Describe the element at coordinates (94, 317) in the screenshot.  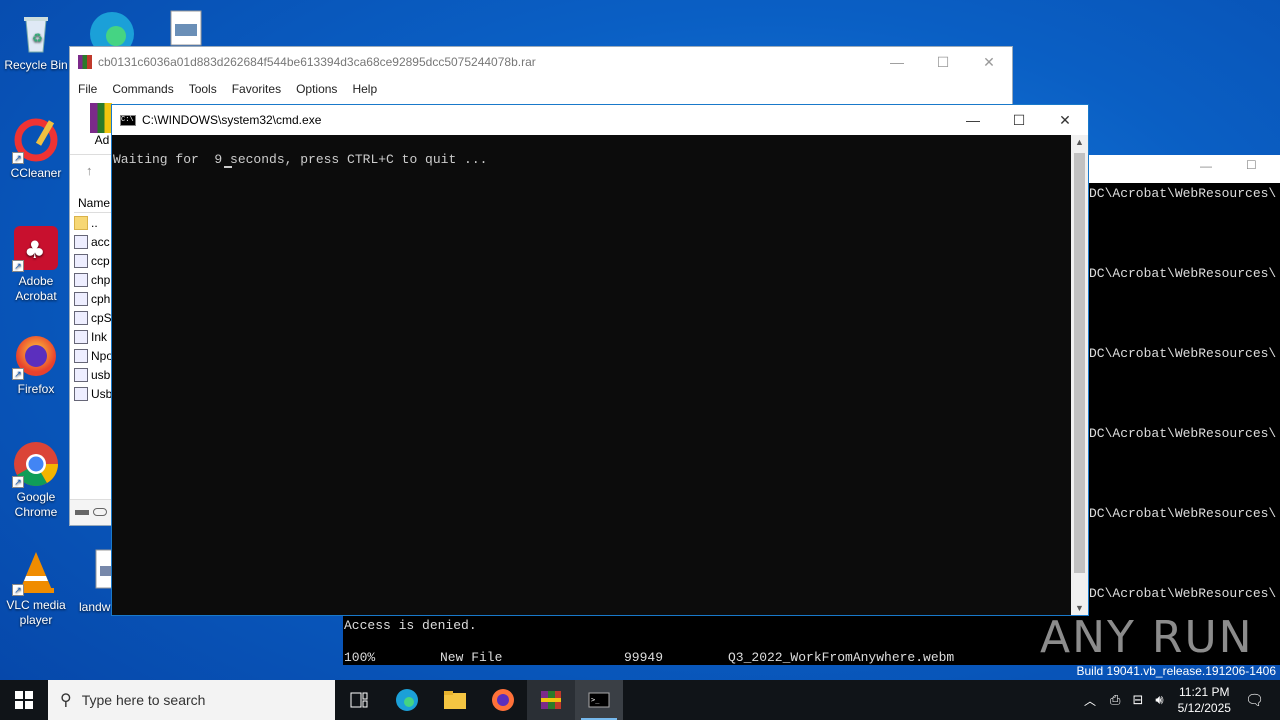
I see `list-item: cpS` at that location.